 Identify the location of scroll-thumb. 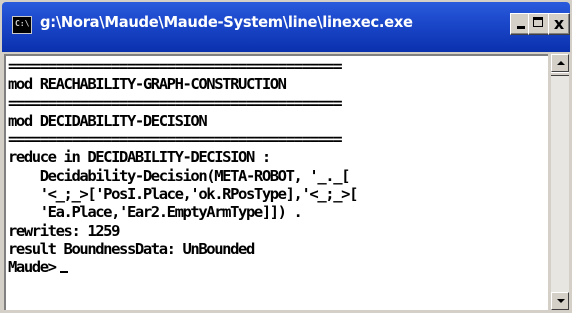
(560, 74).